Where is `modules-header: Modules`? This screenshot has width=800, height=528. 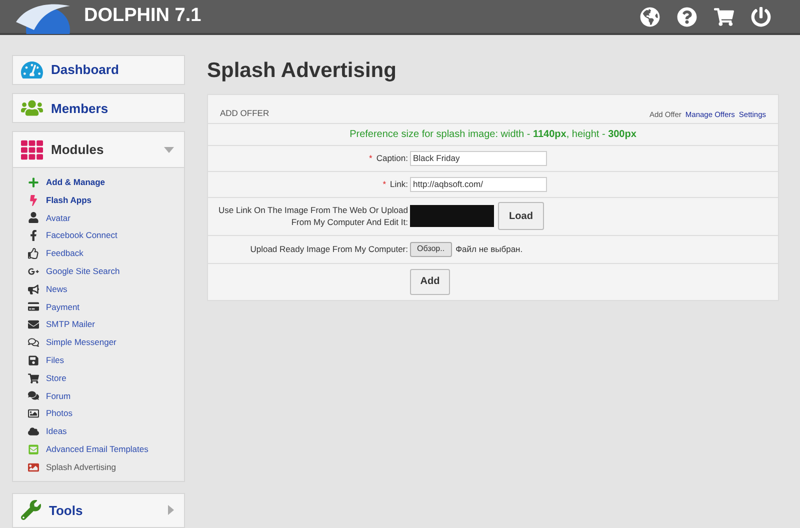 modules-header: Modules is located at coordinates (98, 150).